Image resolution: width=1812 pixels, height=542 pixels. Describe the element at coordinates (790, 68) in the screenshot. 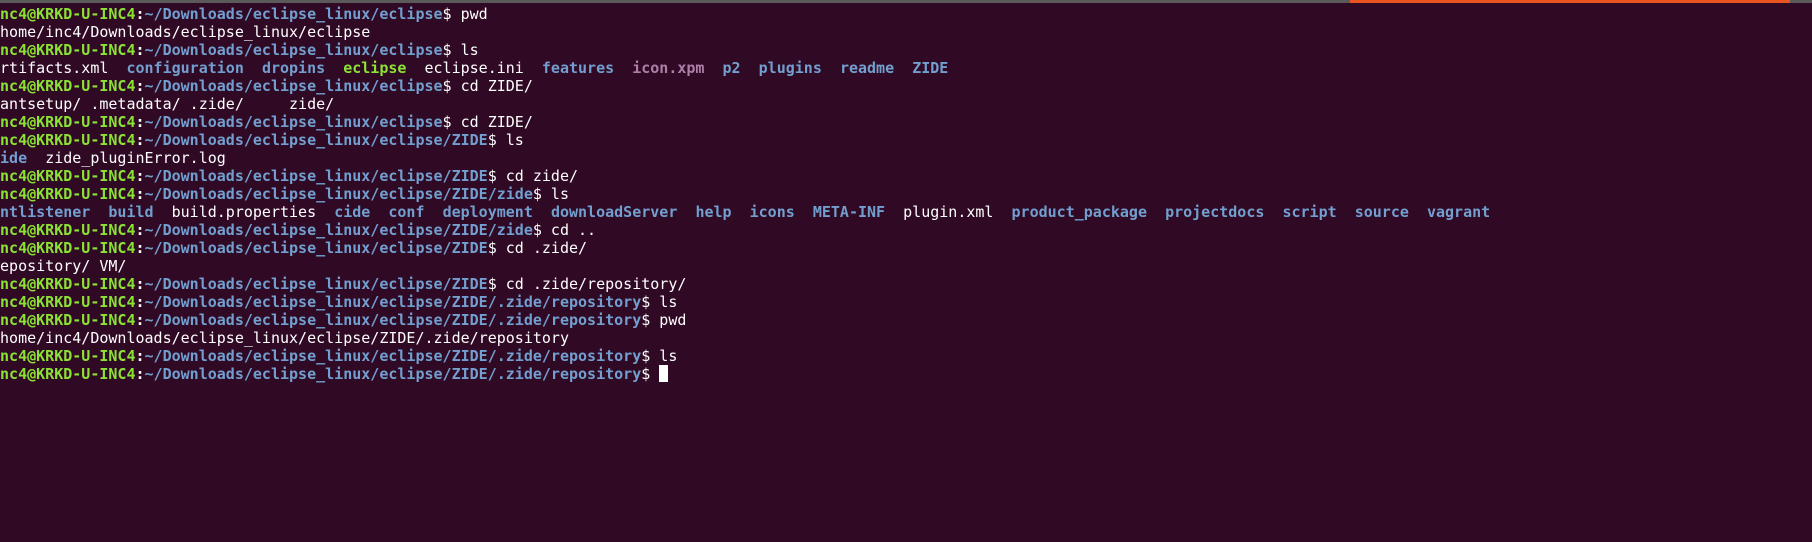

I see `ls-entry-dir: plugins` at that location.